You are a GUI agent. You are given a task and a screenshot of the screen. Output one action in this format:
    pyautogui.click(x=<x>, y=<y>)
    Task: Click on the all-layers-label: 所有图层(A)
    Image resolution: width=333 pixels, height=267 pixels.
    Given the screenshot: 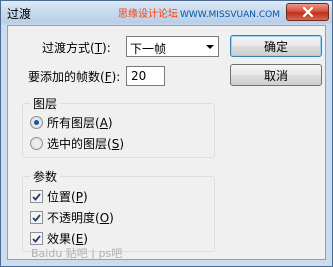 What is the action you would take?
    pyautogui.click(x=80, y=123)
    